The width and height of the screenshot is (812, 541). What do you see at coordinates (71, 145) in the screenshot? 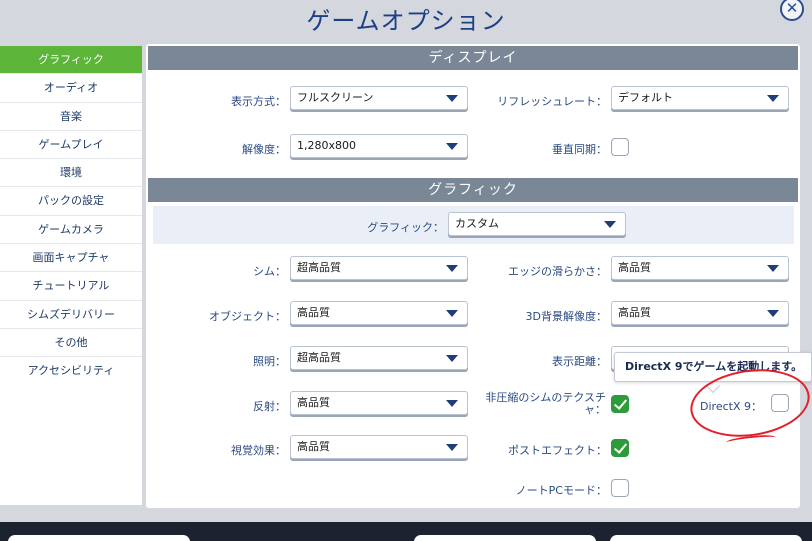
I see `sidebar-item-gameplay: ゲームプレイ` at bounding box center [71, 145].